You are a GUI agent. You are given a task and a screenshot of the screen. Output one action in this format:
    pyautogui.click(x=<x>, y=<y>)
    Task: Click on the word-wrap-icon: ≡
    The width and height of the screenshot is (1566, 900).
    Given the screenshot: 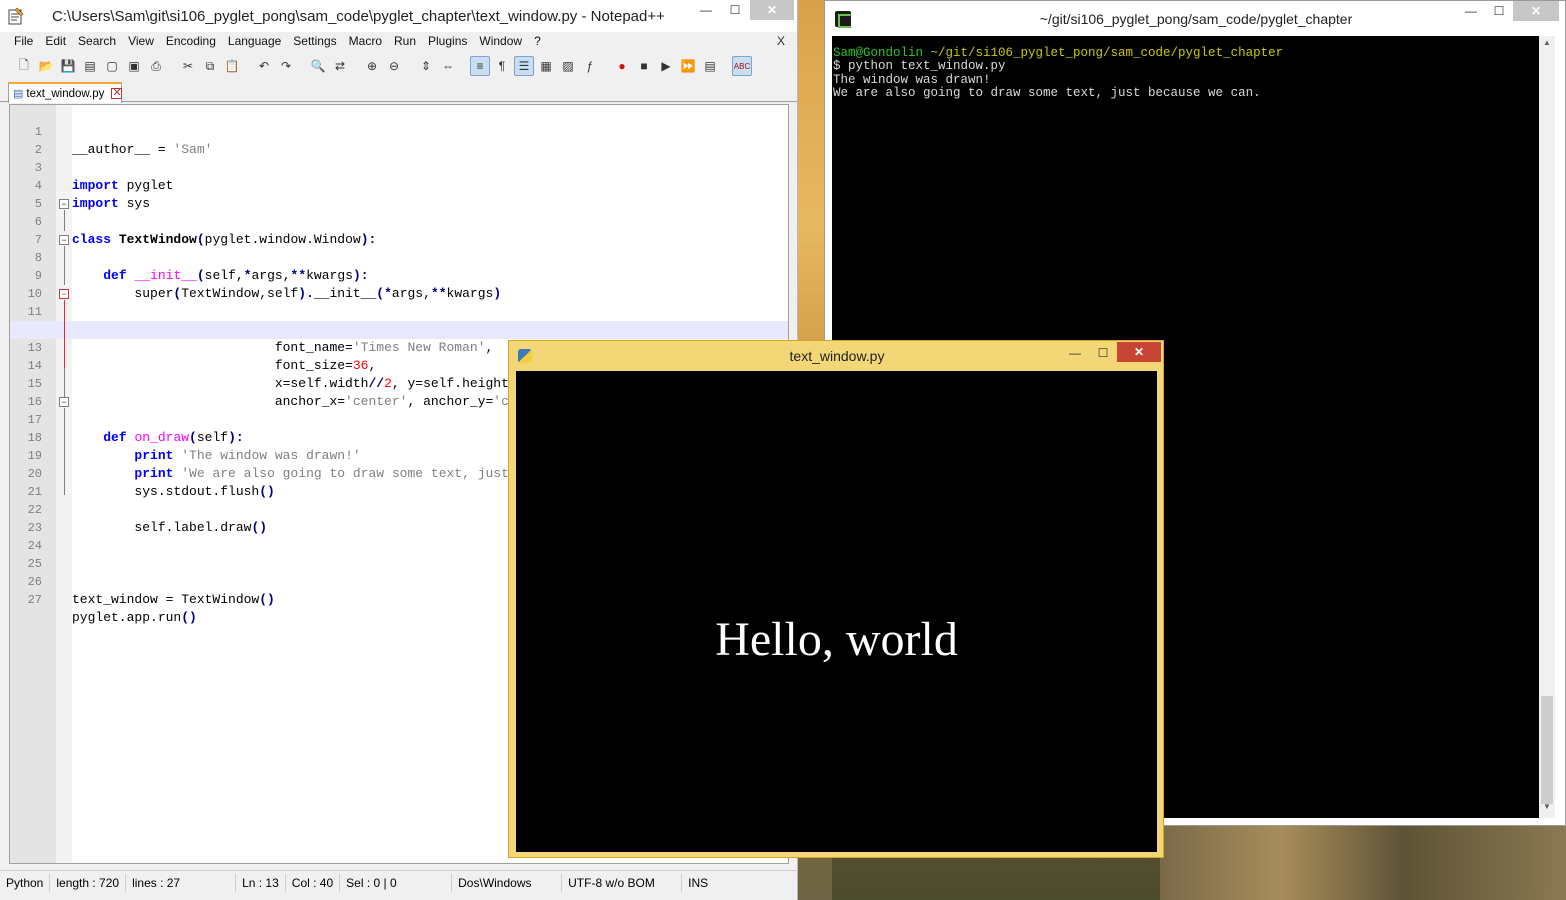 What is the action you would take?
    pyautogui.click(x=480, y=66)
    